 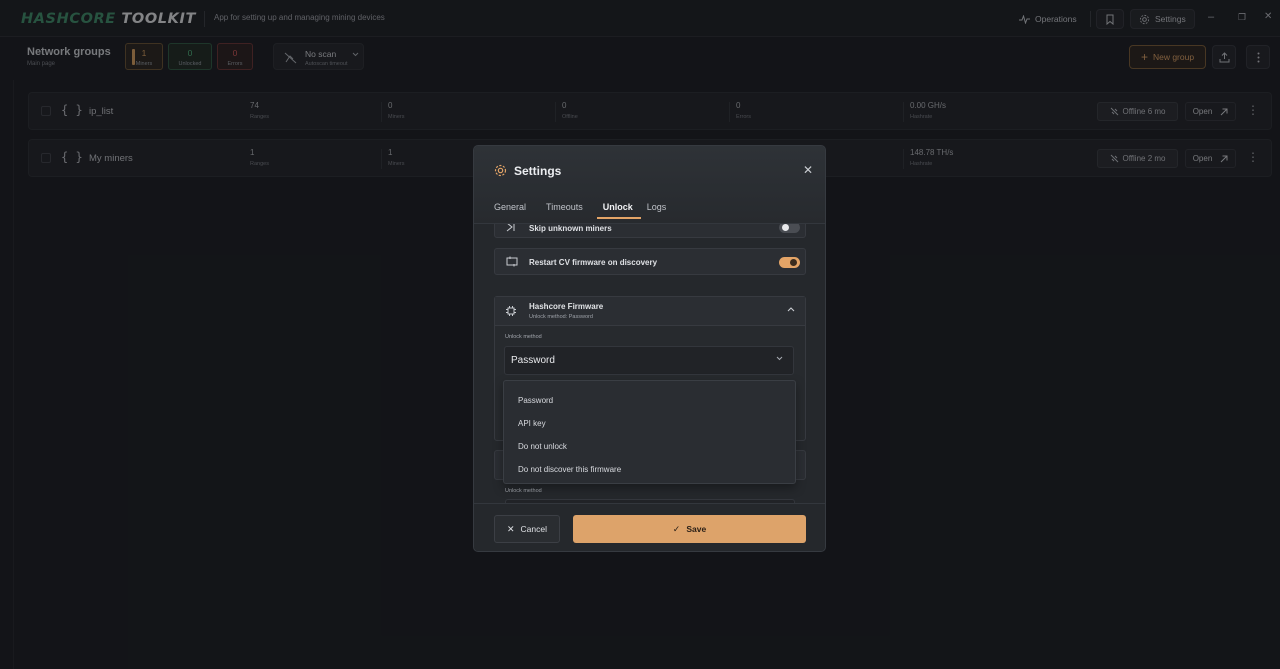 I want to click on unlock-method-value: Password, so click(x=533, y=360).